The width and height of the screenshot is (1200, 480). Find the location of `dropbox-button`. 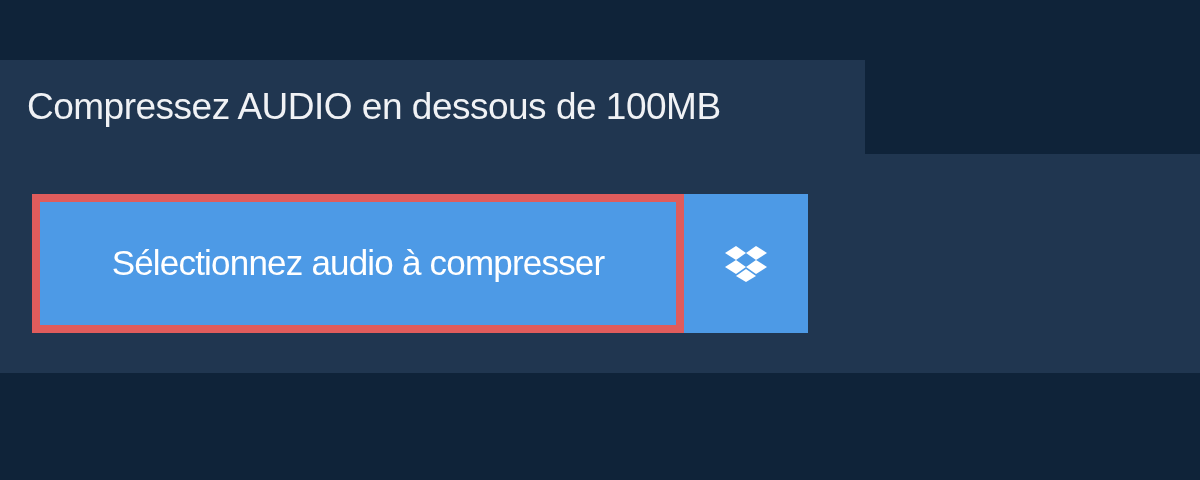

dropbox-button is located at coordinates (746, 263).